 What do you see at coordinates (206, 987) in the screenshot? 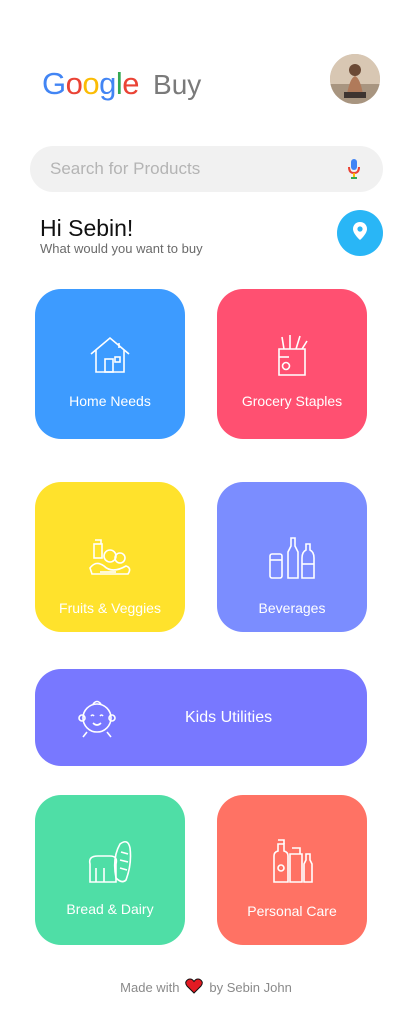
I see `footer: Made with by Sebin John` at bounding box center [206, 987].